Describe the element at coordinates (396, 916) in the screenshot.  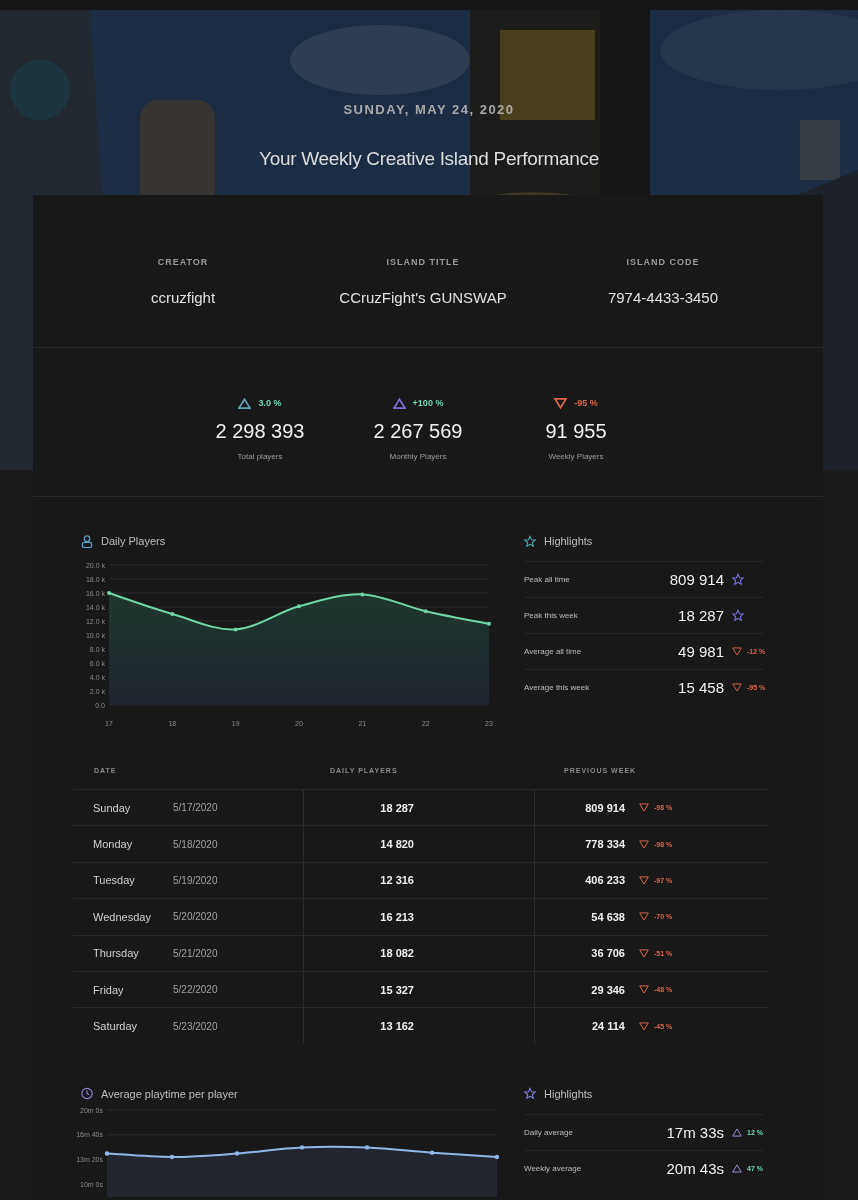
I see `daily-players-cell-text: 16 213` at that location.